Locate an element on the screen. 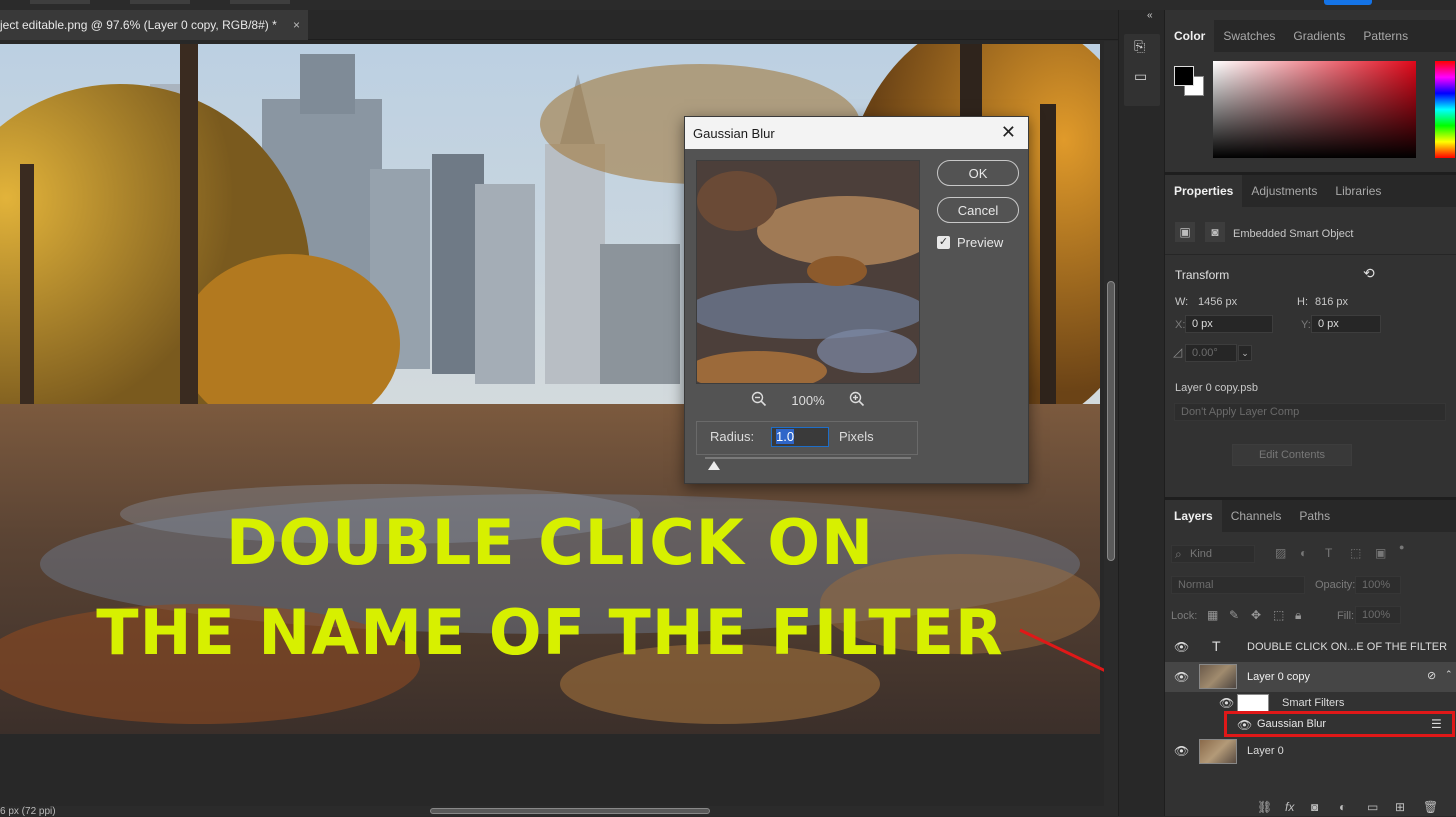  zoom-controls: 100% is located at coordinates (808, 400).